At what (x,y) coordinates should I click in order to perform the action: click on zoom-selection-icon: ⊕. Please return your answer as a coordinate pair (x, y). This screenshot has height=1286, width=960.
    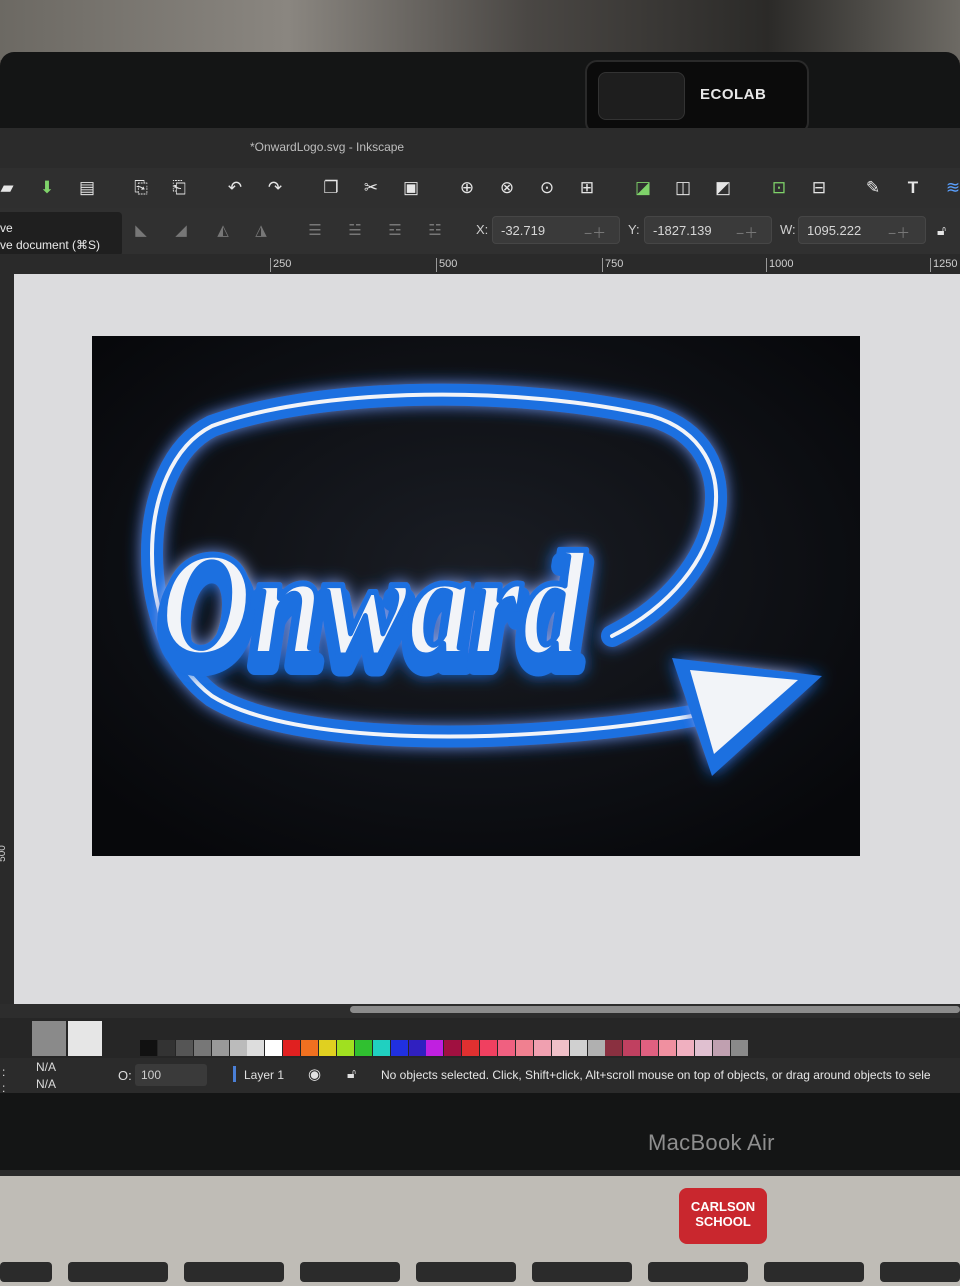
    Looking at the image, I should click on (467, 188).